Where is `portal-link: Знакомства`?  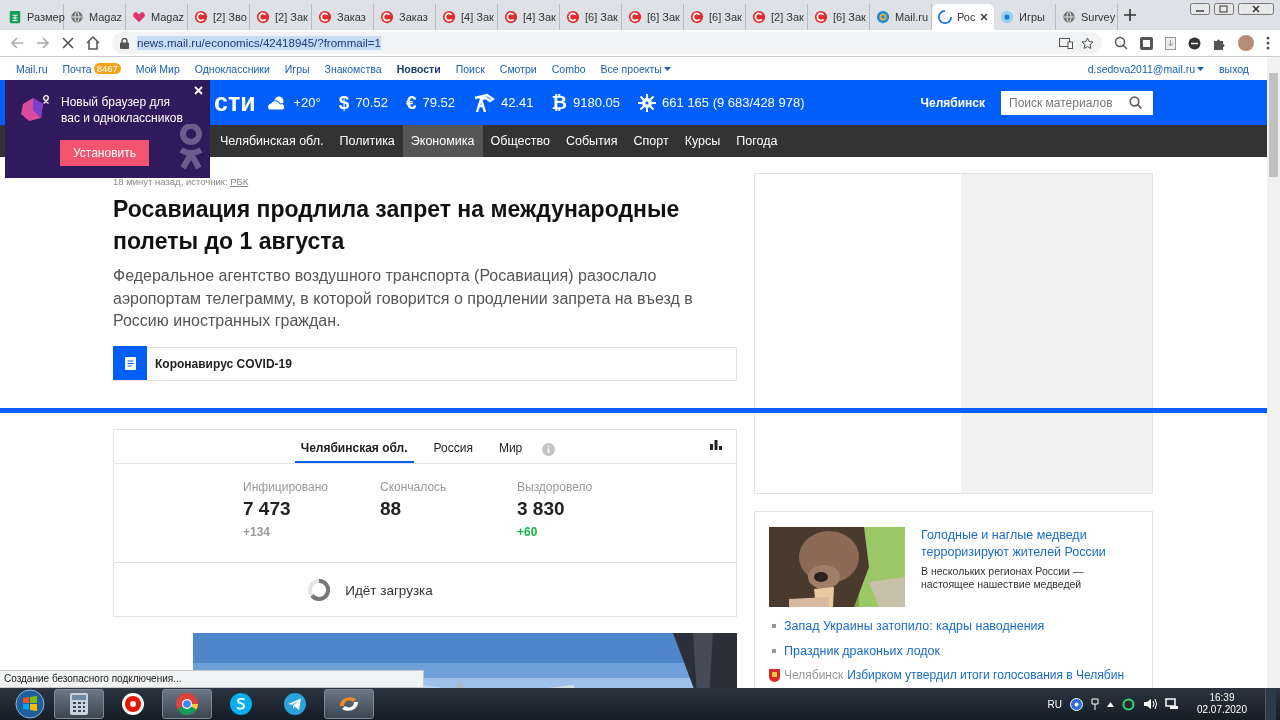
portal-link: Знакомства is located at coordinates (353, 68).